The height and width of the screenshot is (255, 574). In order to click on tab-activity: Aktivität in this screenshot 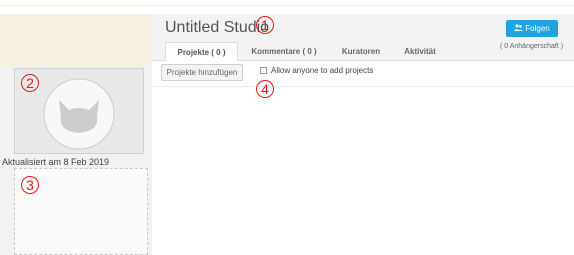, I will do `click(420, 51)`.